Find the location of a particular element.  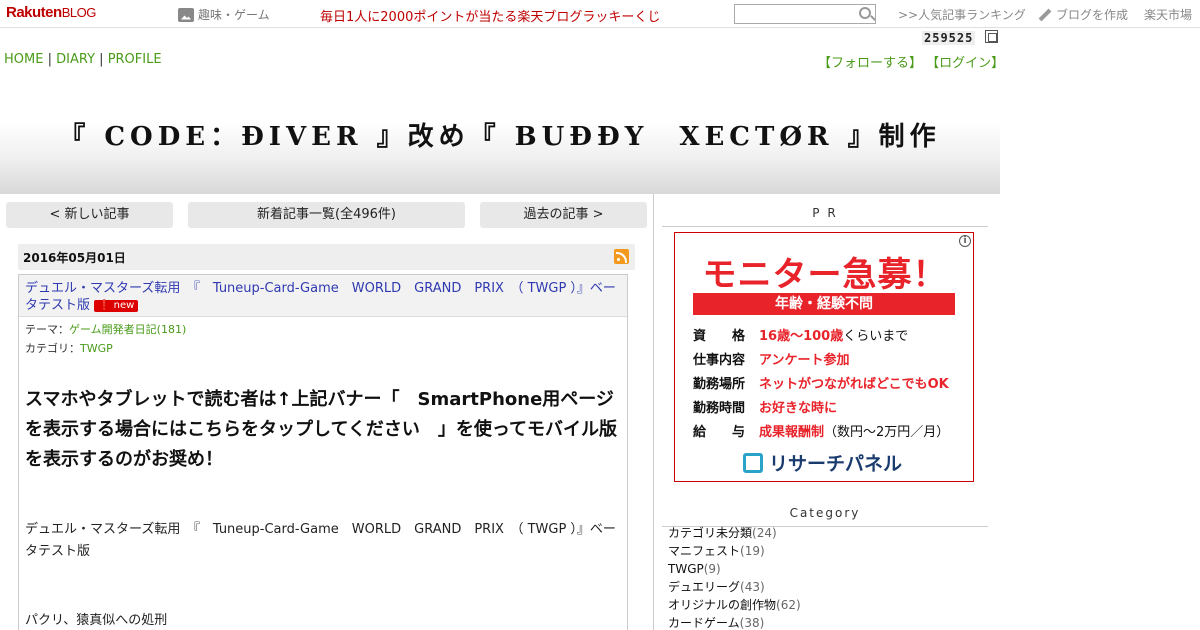

category-count: (9) is located at coordinates (712, 569).